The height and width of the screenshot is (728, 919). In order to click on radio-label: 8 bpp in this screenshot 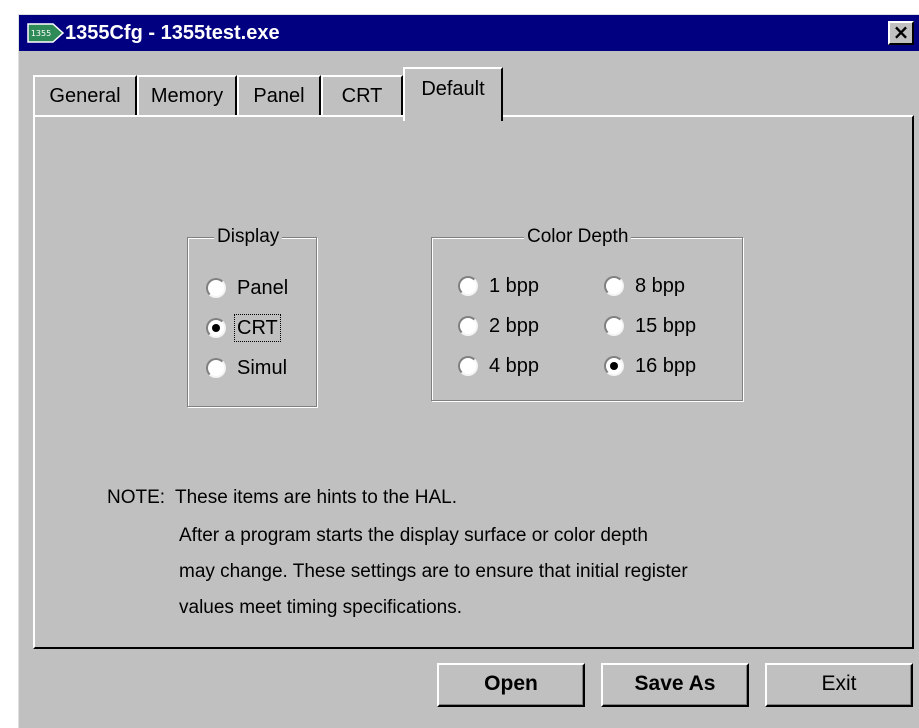, I will do `click(660, 286)`.